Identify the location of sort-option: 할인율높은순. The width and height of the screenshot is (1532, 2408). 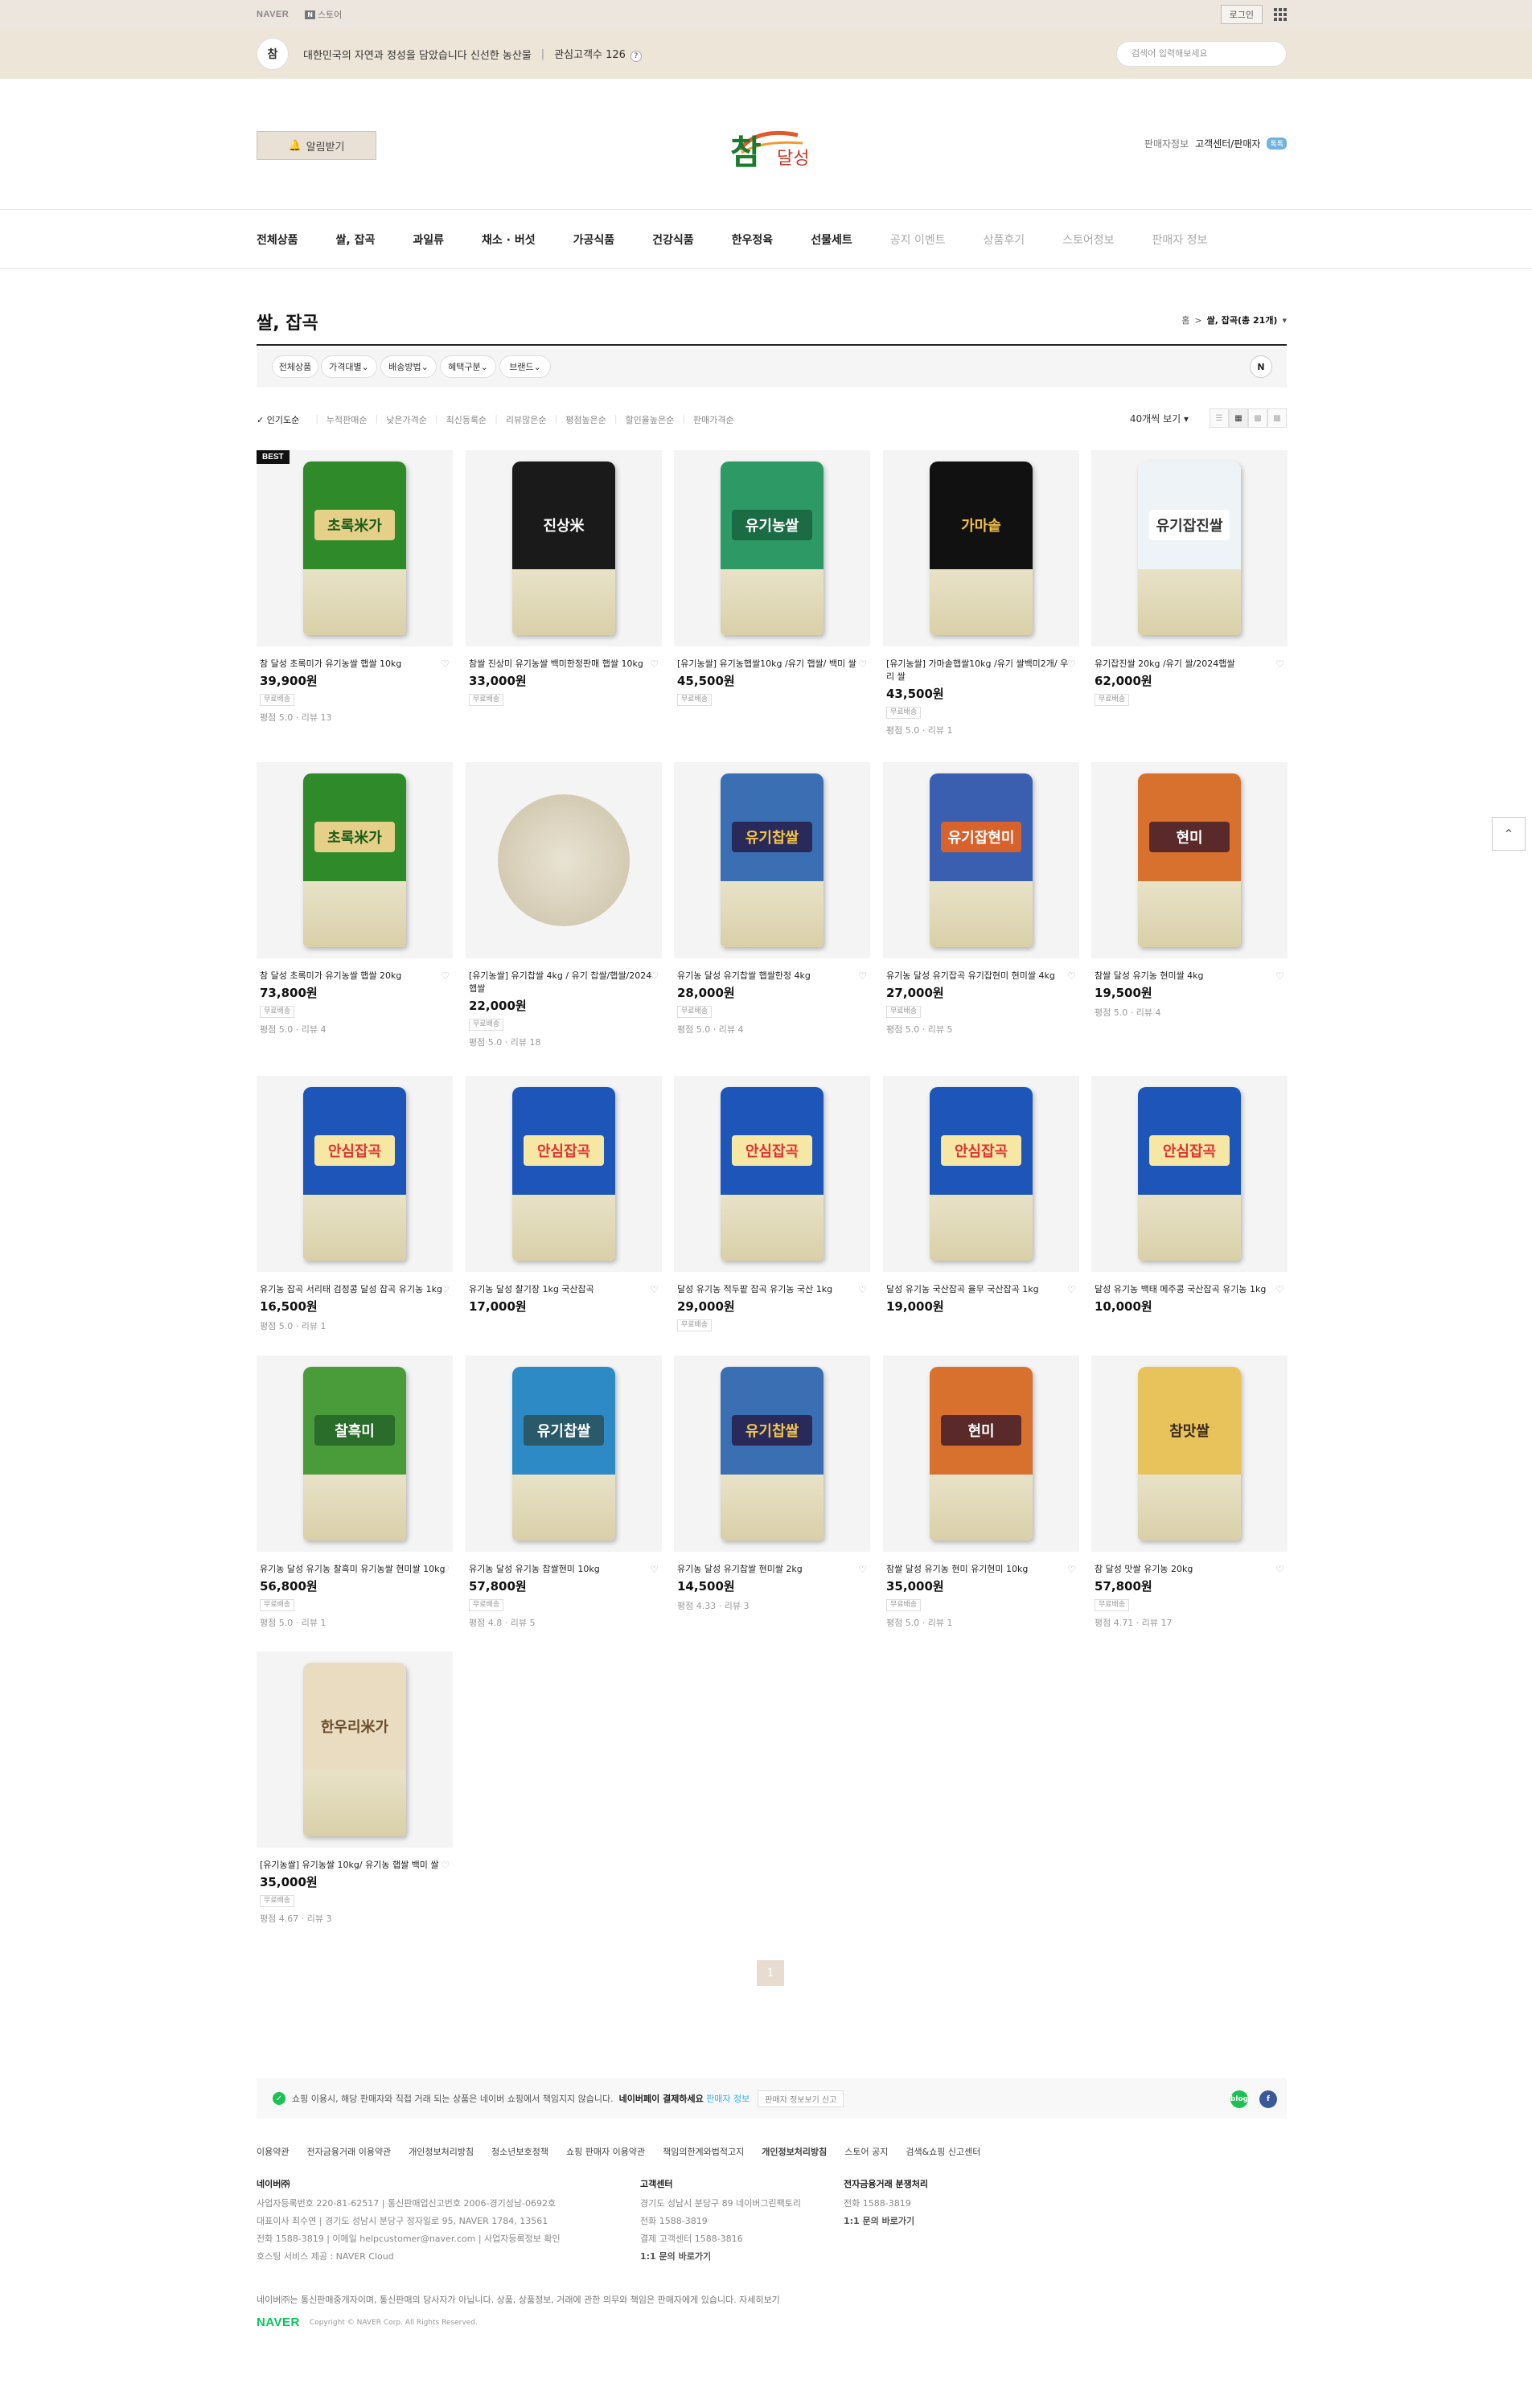
(650, 420).